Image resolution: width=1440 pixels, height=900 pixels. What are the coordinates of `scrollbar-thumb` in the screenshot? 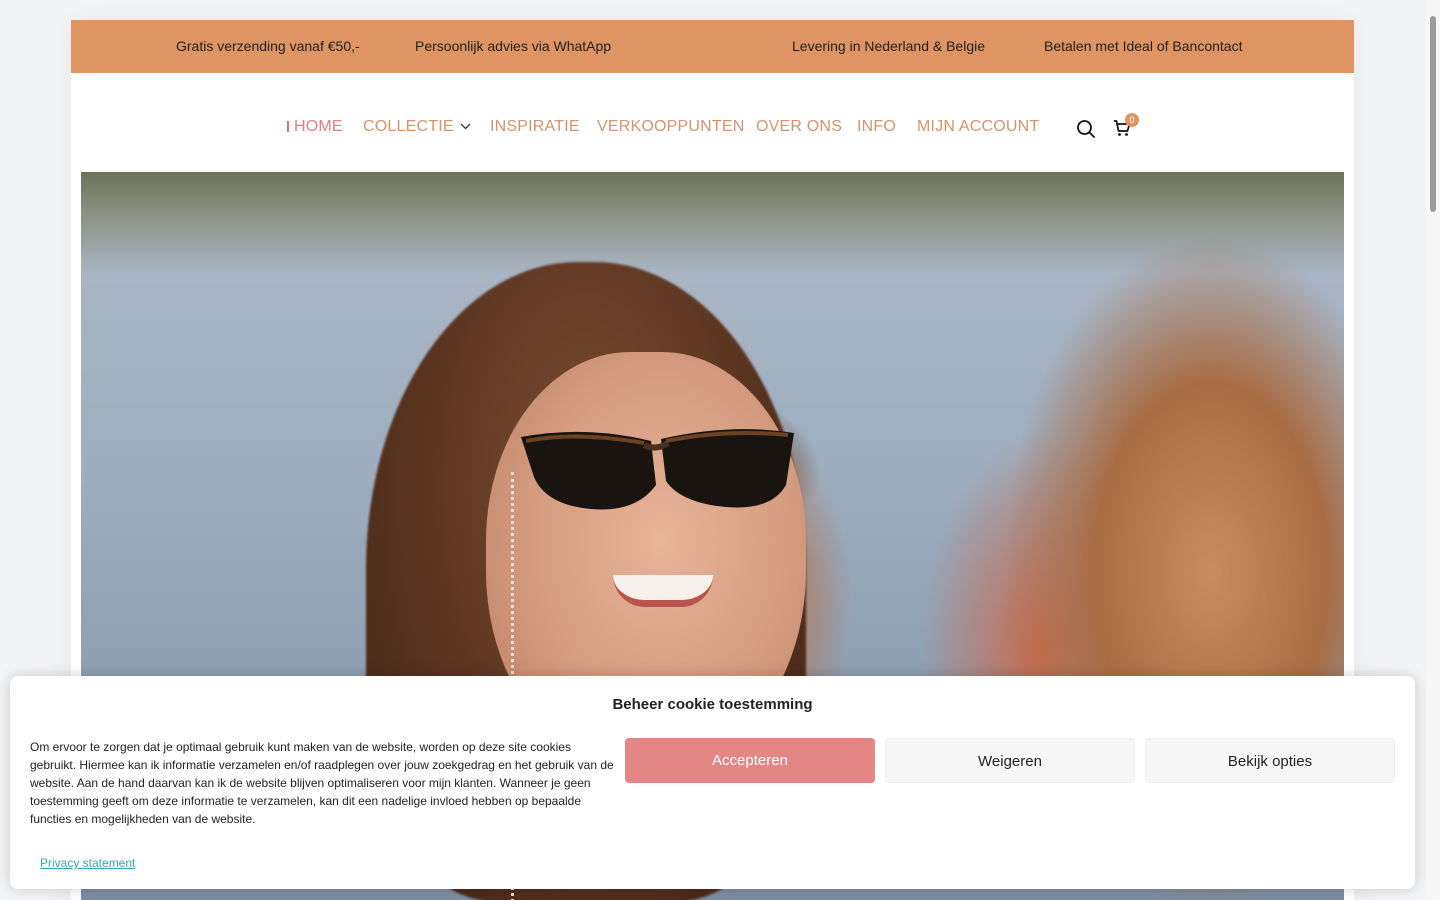 It's located at (1433, 114).